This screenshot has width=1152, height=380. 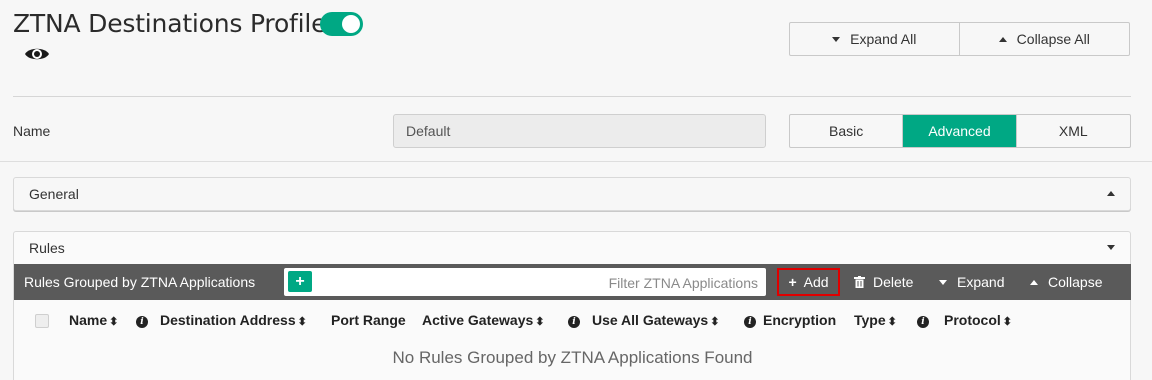 I want to click on column-active-gateways: Active Gateways ⬍, so click(x=483, y=320).